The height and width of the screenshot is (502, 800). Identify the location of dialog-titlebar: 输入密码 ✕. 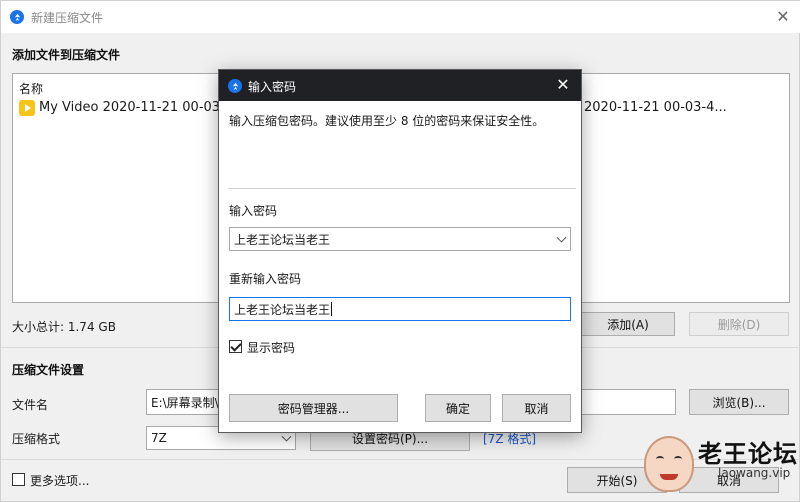
(400, 85).